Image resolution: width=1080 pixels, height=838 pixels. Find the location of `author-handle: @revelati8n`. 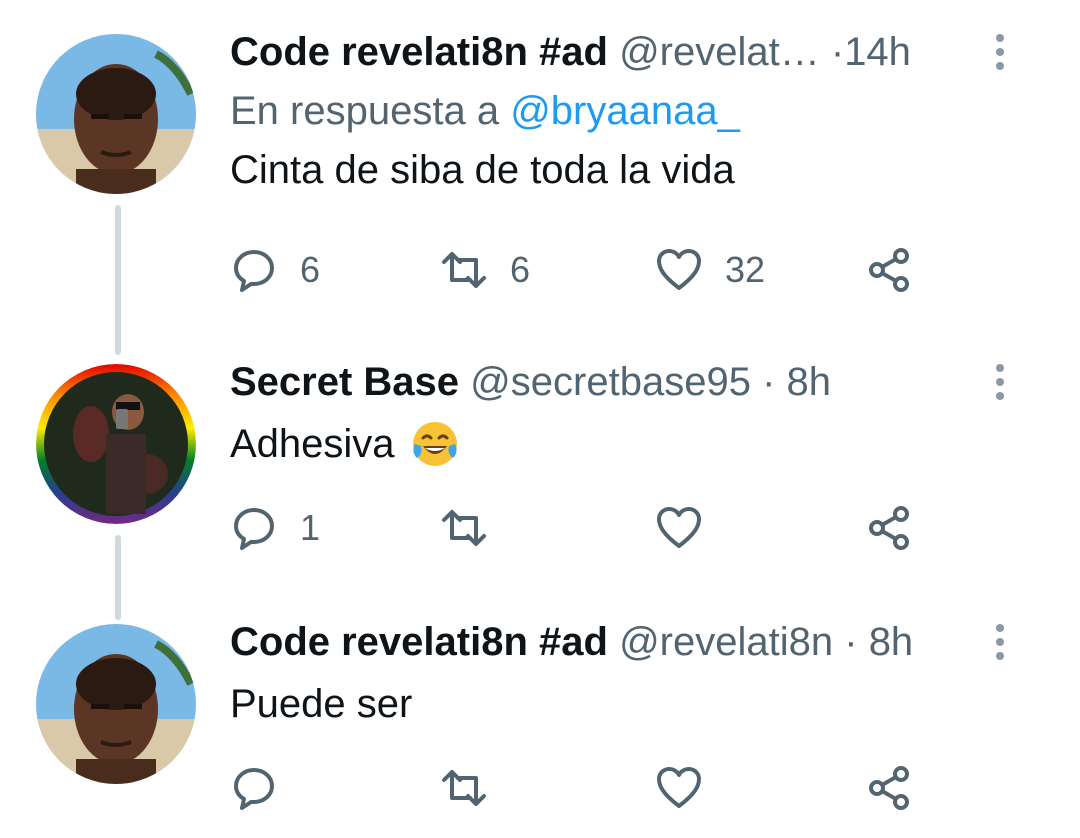

author-handle: @revelati8n is located at coordinates (726, 642).